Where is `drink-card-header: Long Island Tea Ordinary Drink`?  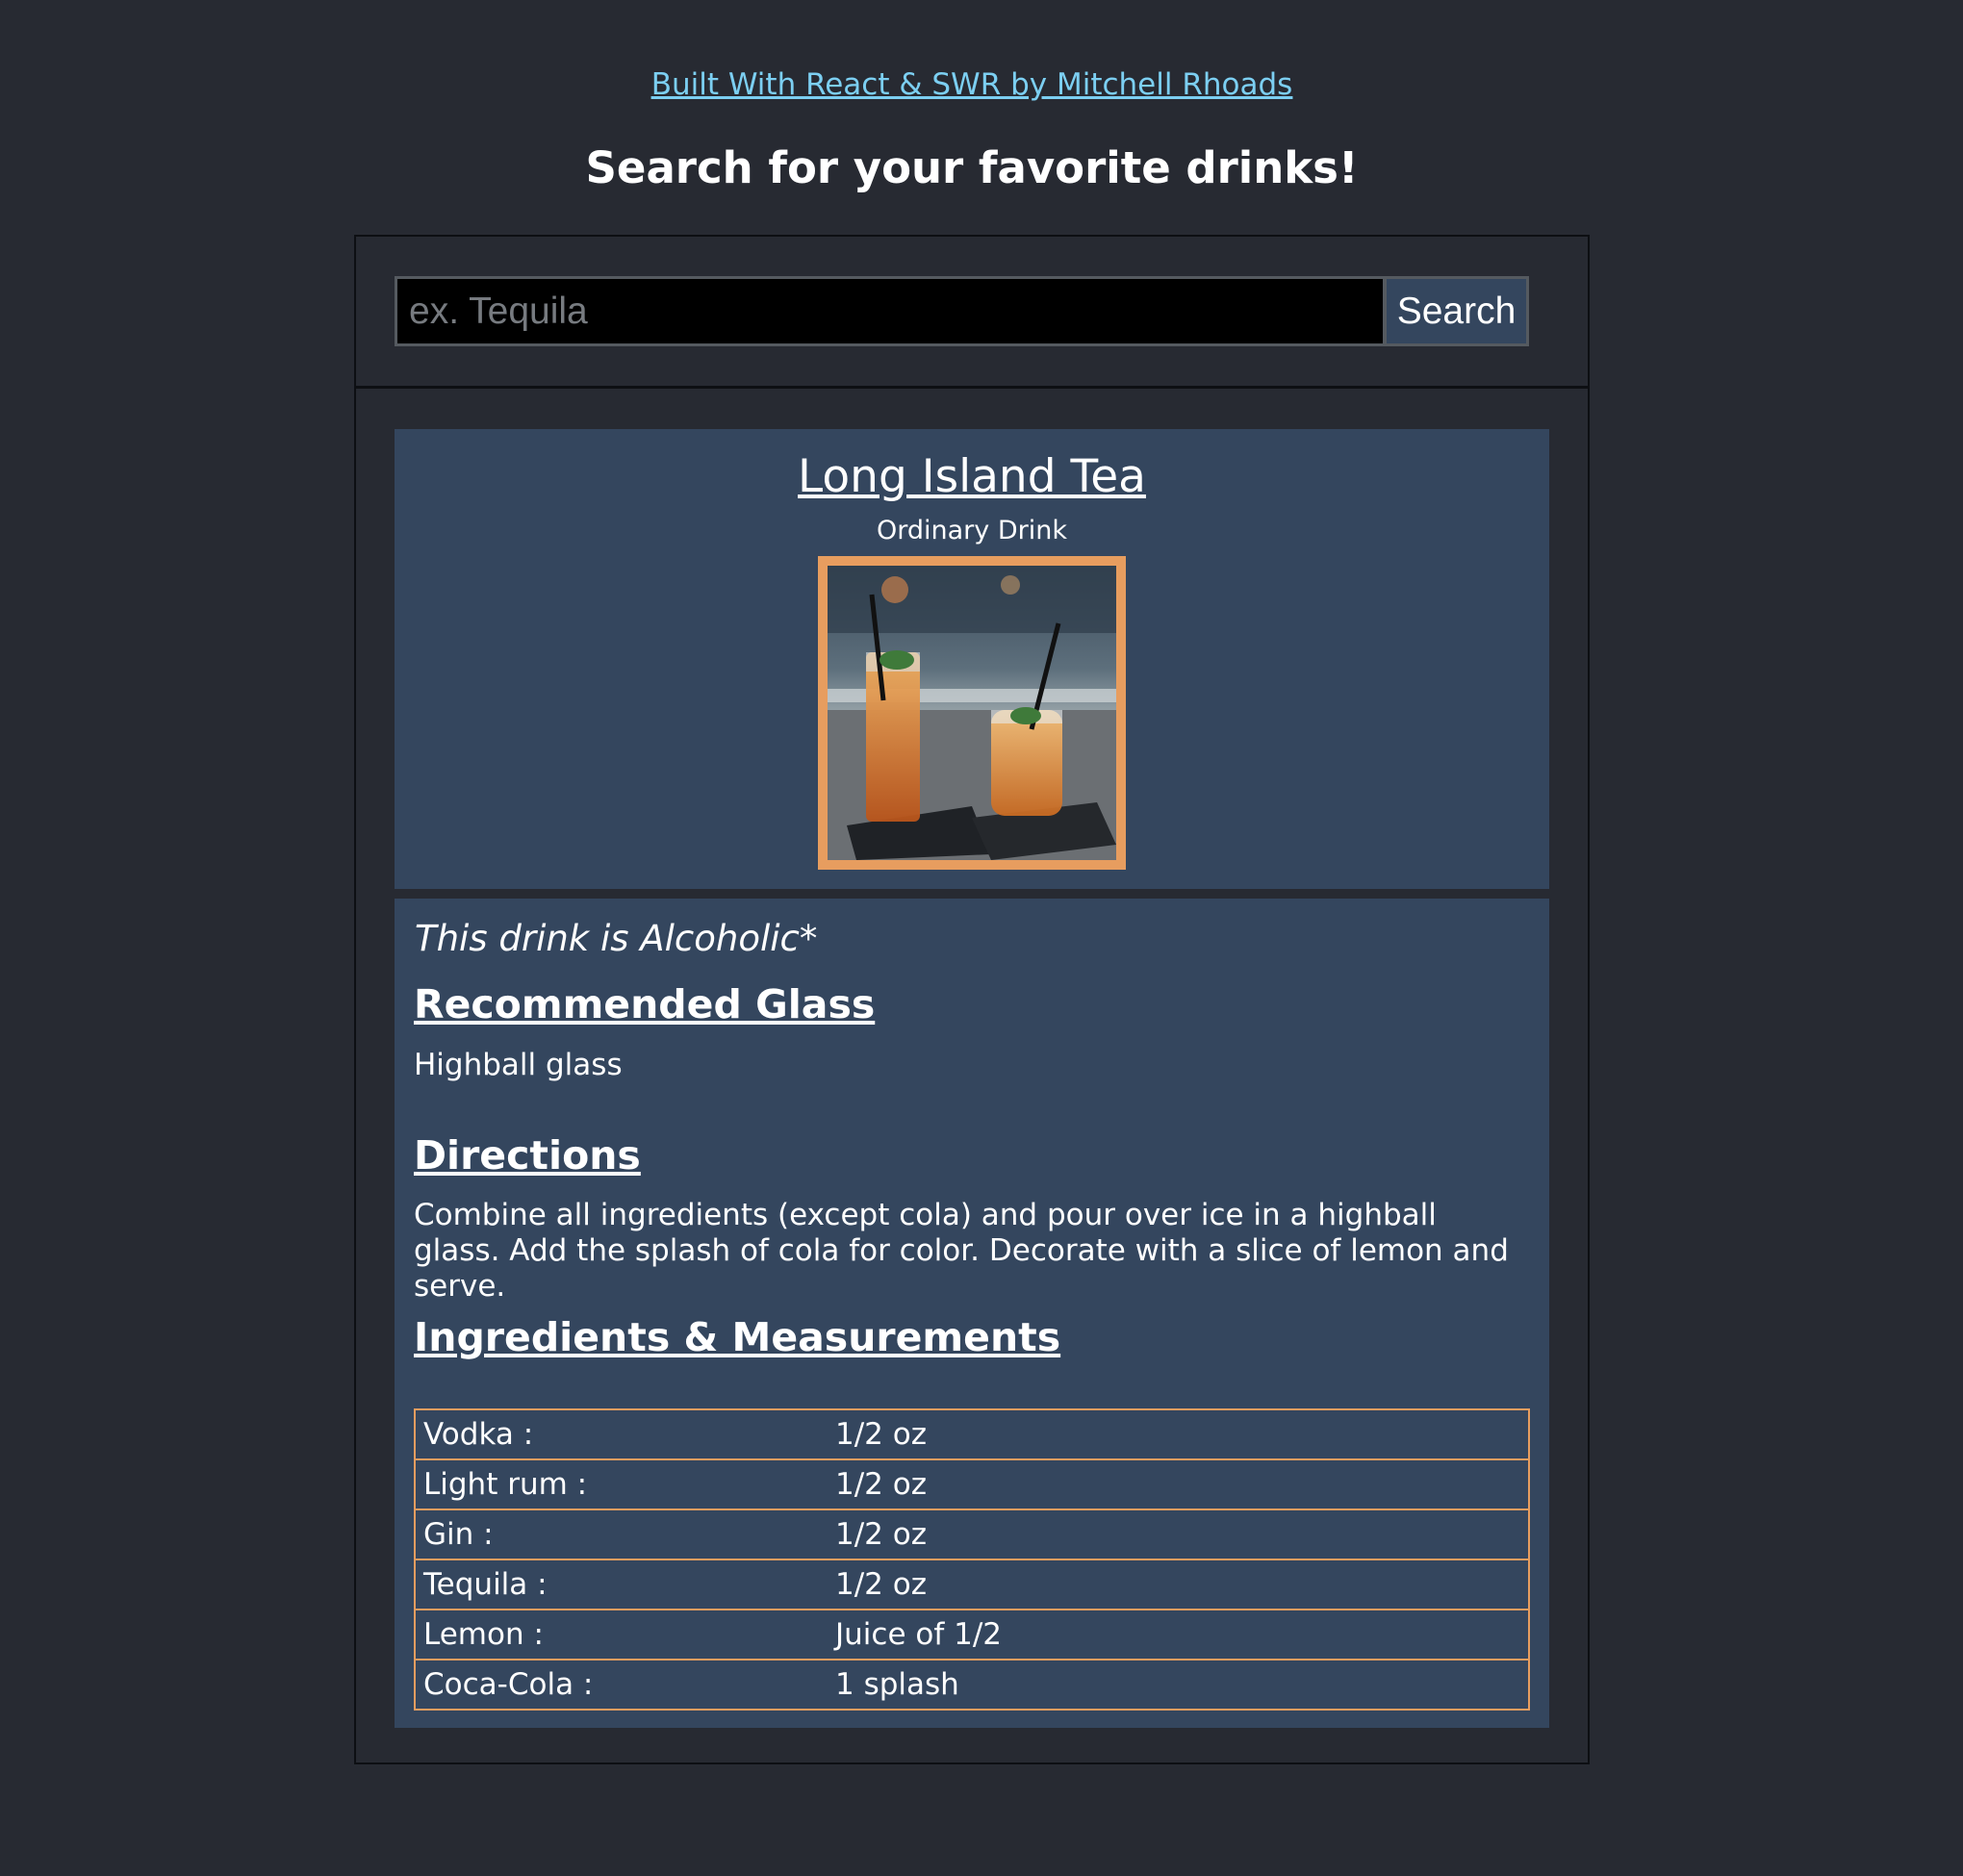
drink-card-header: Long Island Tea Ordinary Drink is located at coordinates (972, 659).